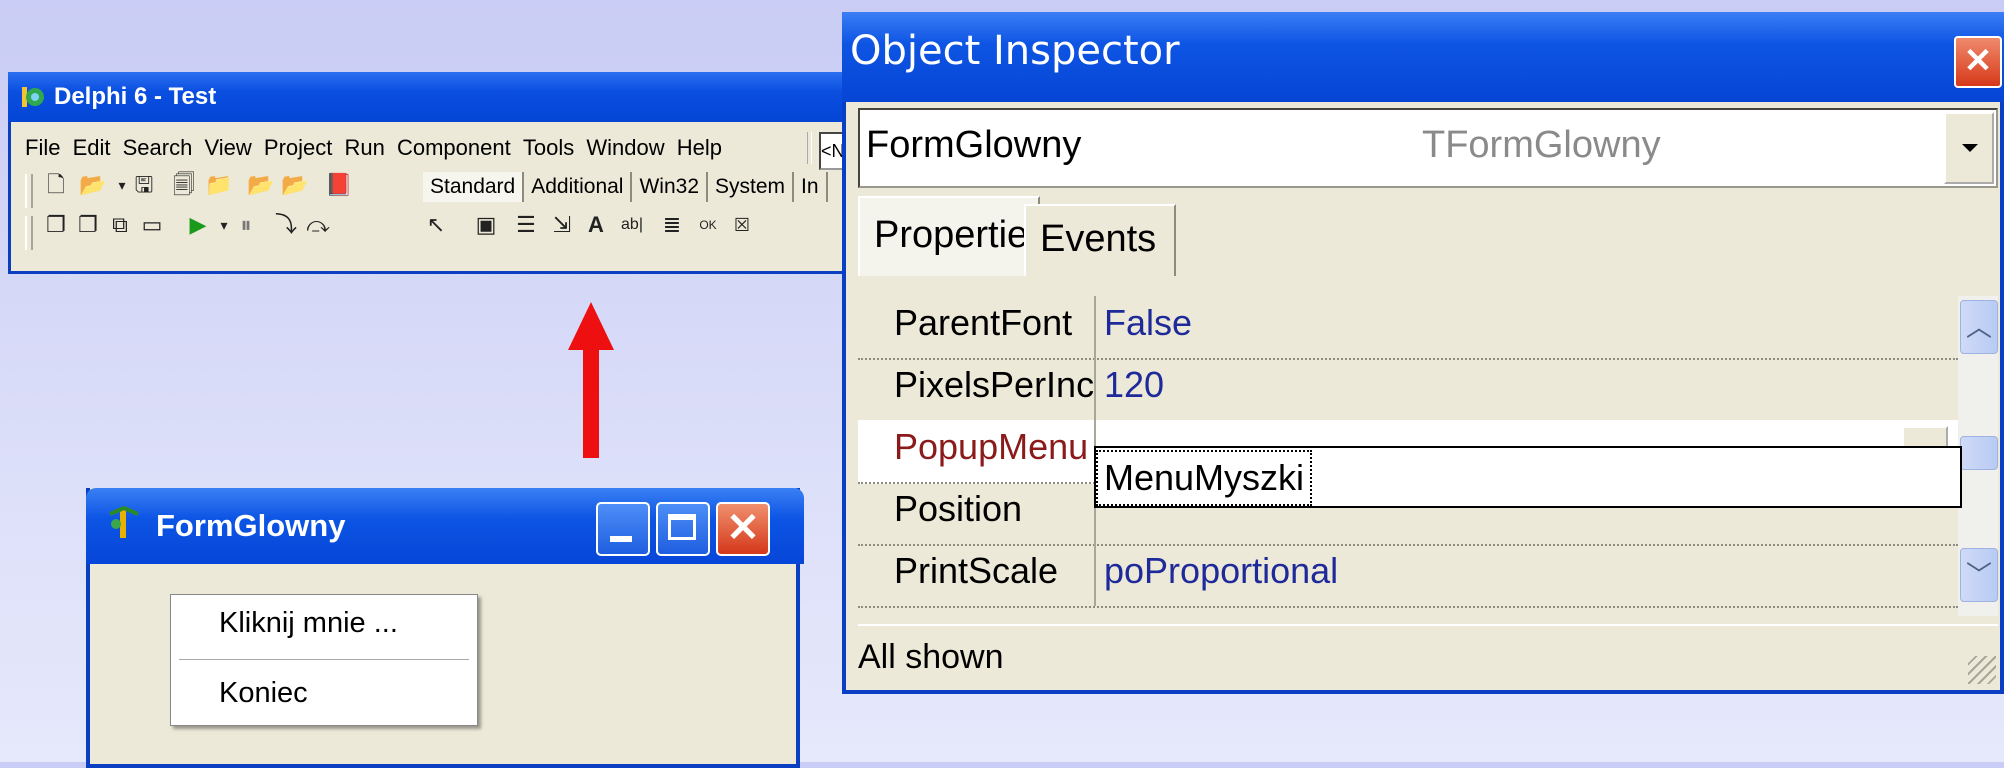 The width and height of the screenshot is (2004, 768). I want to click on maximize-button, so click(683, 529).